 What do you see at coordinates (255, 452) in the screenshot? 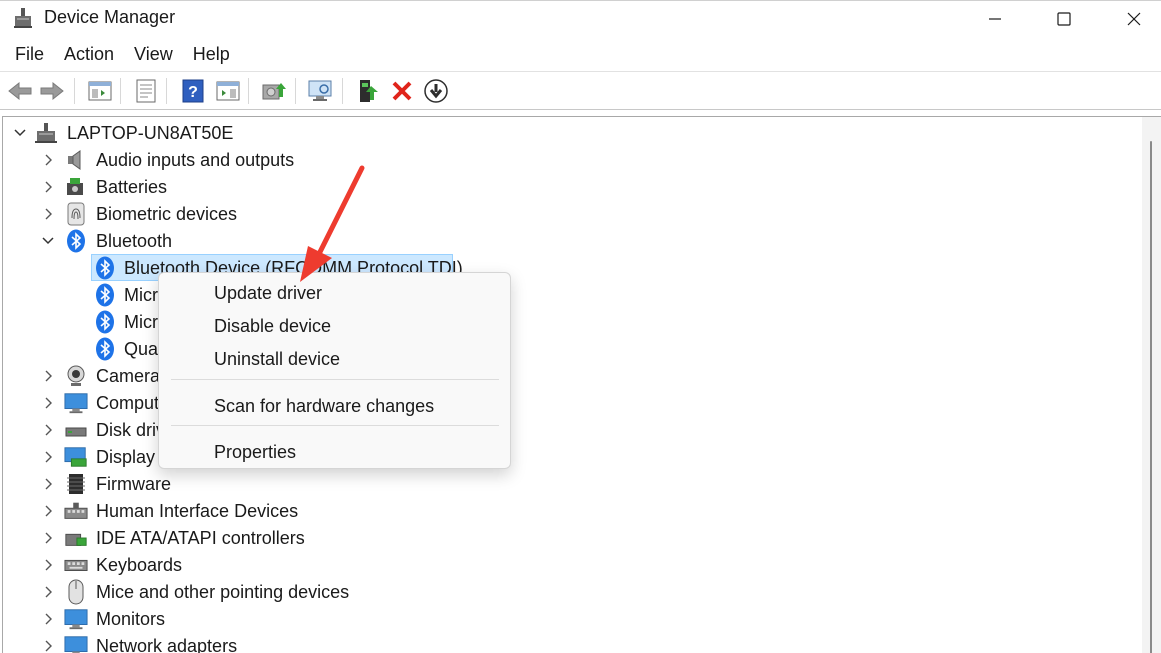
I see `ctx-properties: Properties` at bounding box center [255, 452].